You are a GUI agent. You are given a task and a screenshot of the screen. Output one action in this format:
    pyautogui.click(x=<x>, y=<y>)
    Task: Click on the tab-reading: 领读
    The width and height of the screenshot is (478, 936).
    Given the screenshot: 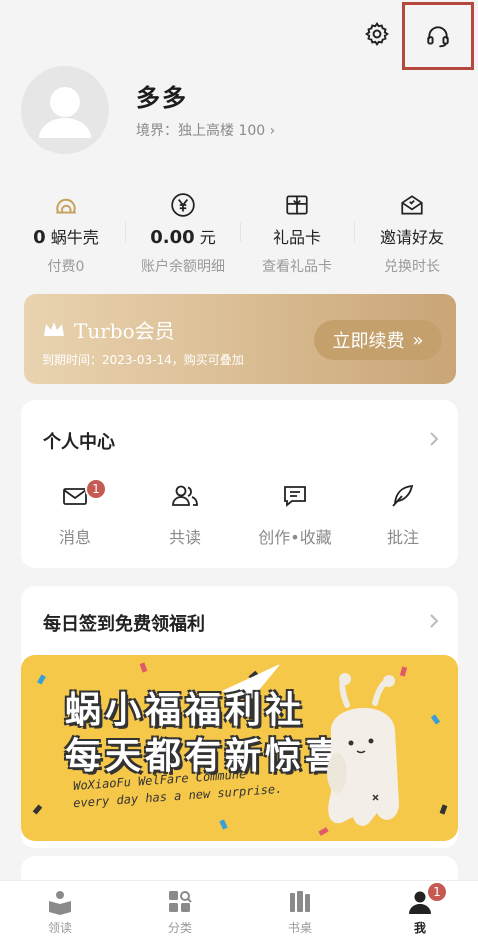 What is the action you would take?
    pyautogui.click(x=60, y=911)
    